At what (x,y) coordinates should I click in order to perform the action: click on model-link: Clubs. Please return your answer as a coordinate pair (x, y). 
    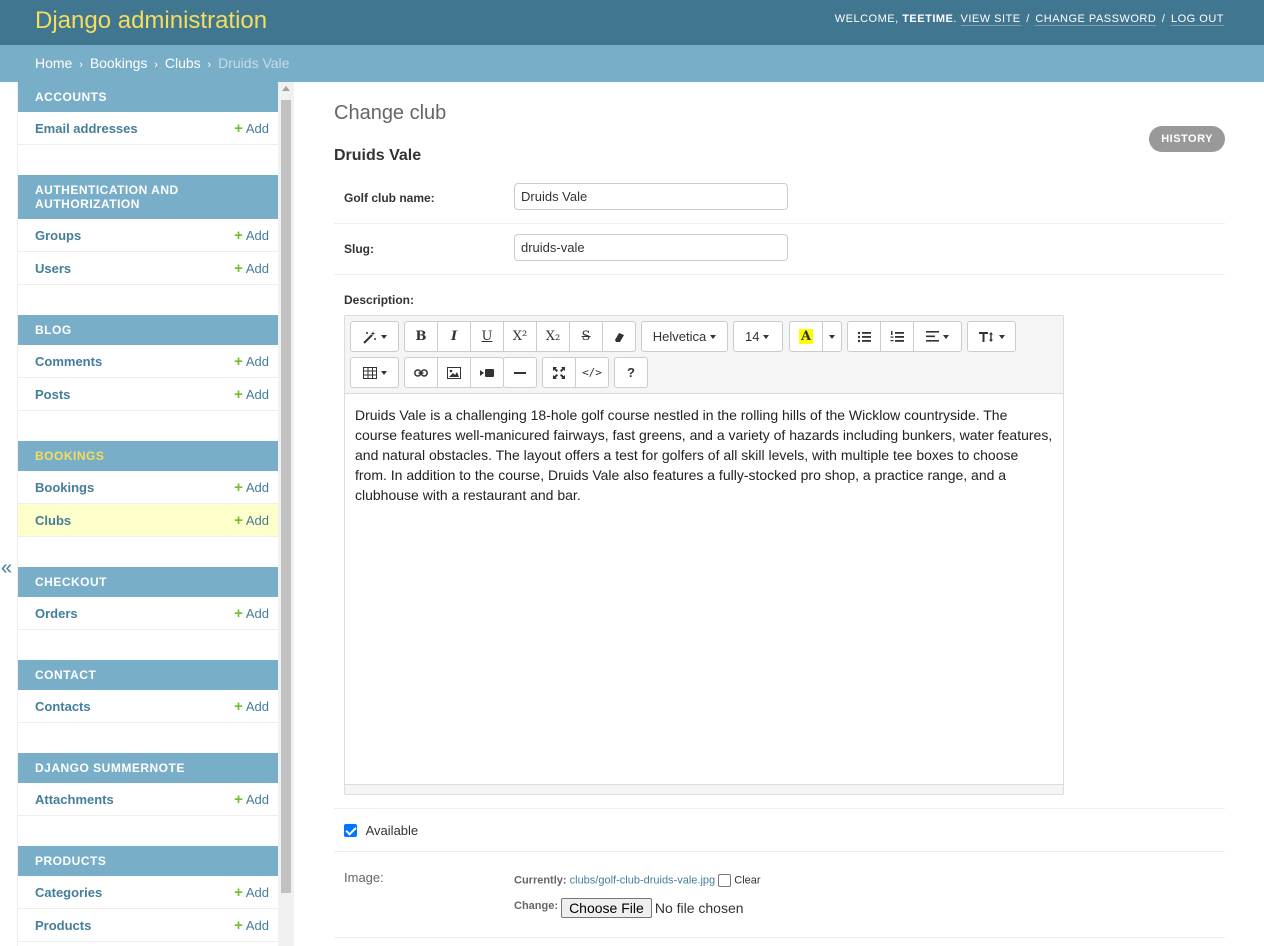
    Looking at the image, I should click on (53, 520).